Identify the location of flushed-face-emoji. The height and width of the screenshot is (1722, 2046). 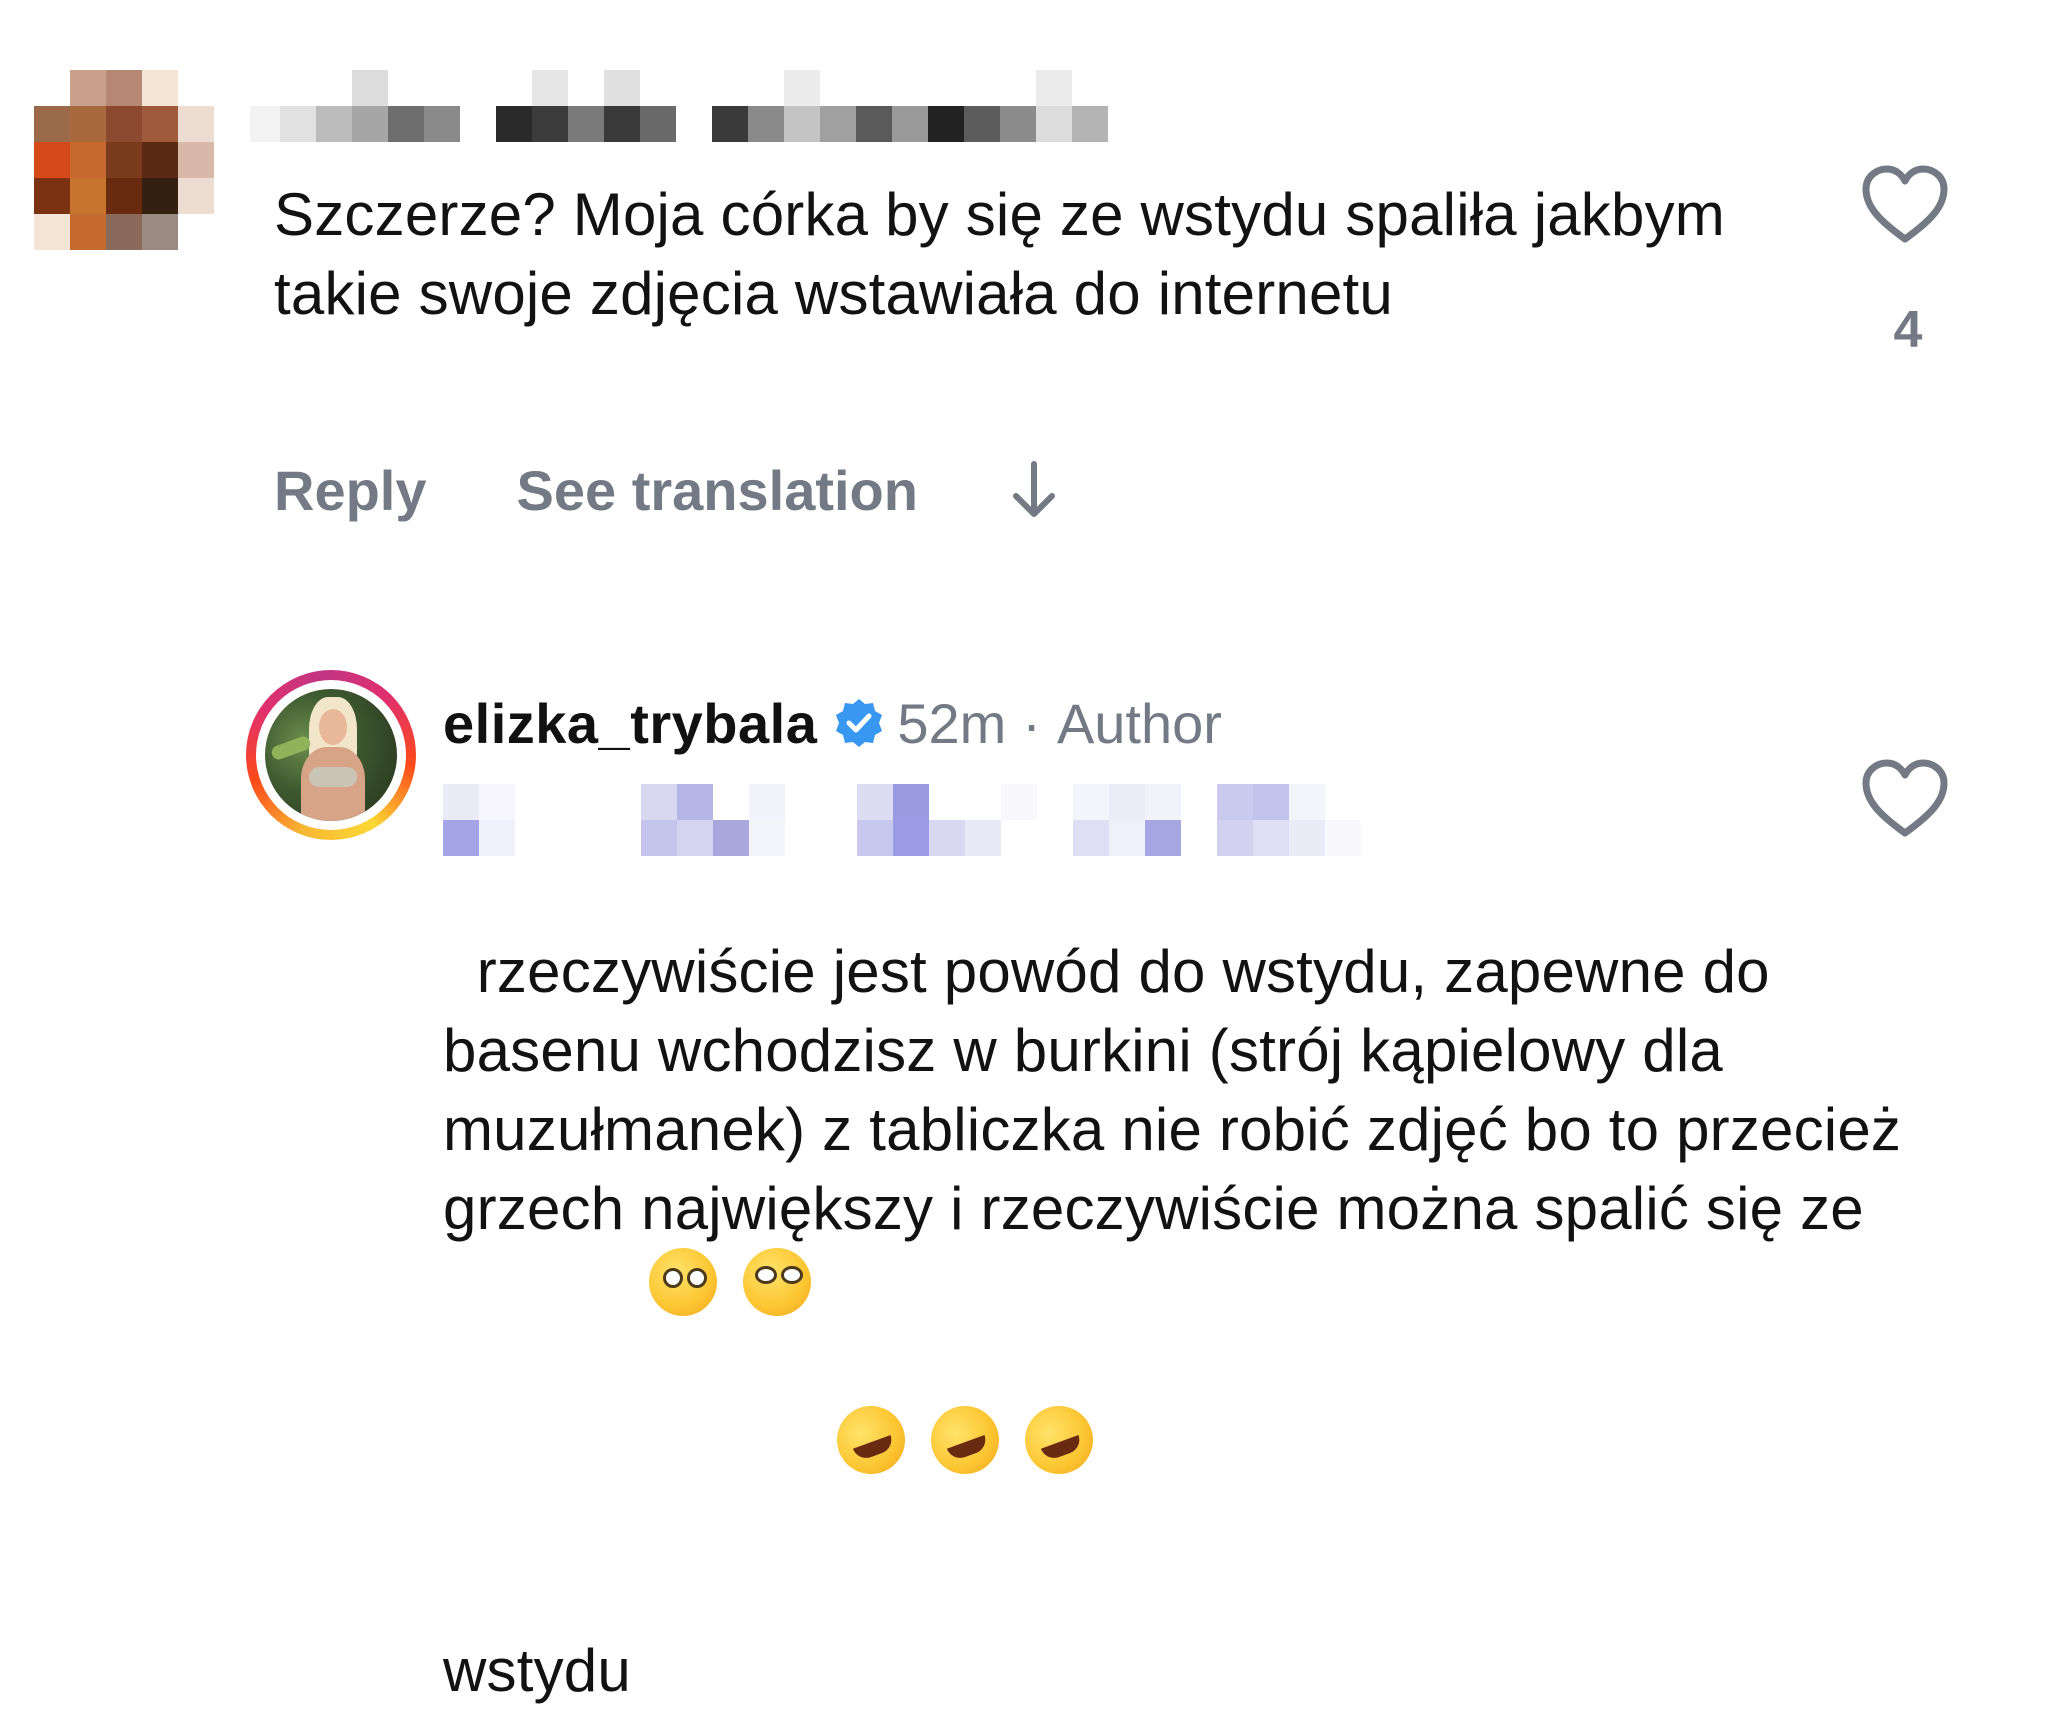
(682, 1282).